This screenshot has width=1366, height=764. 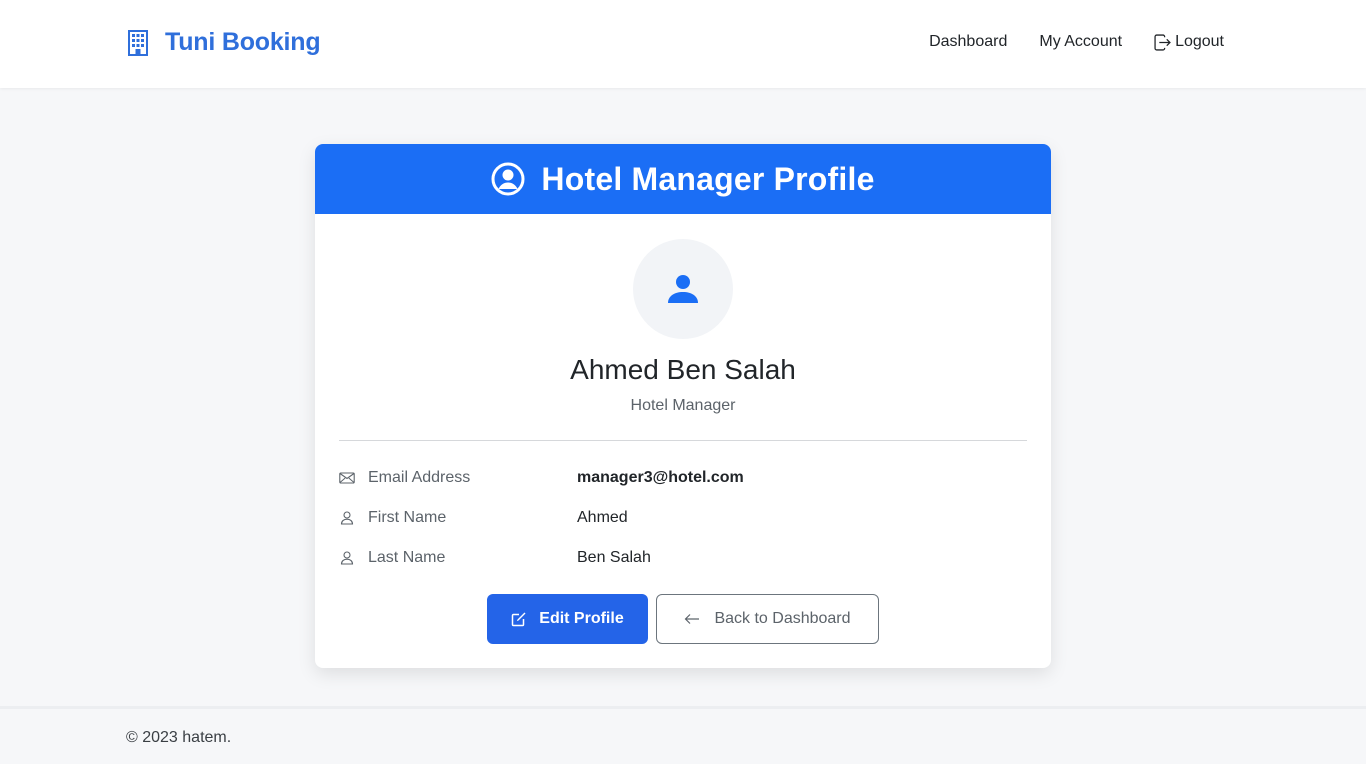 I want to click on nav-my-account-link: My Account, so click(x=1080, y=42).